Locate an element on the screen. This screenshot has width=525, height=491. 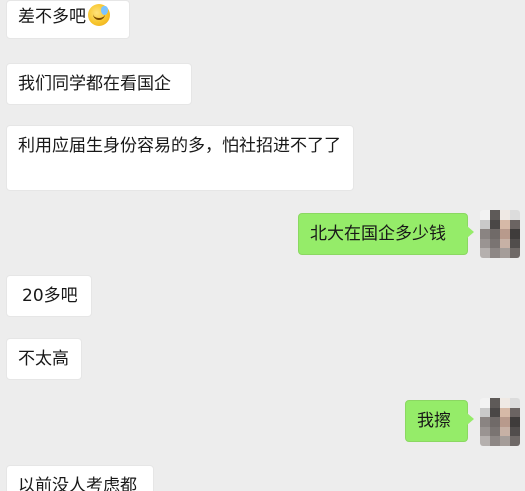
message-bubble: 我们同学都在看国企 is located at coordinates (99, 84).